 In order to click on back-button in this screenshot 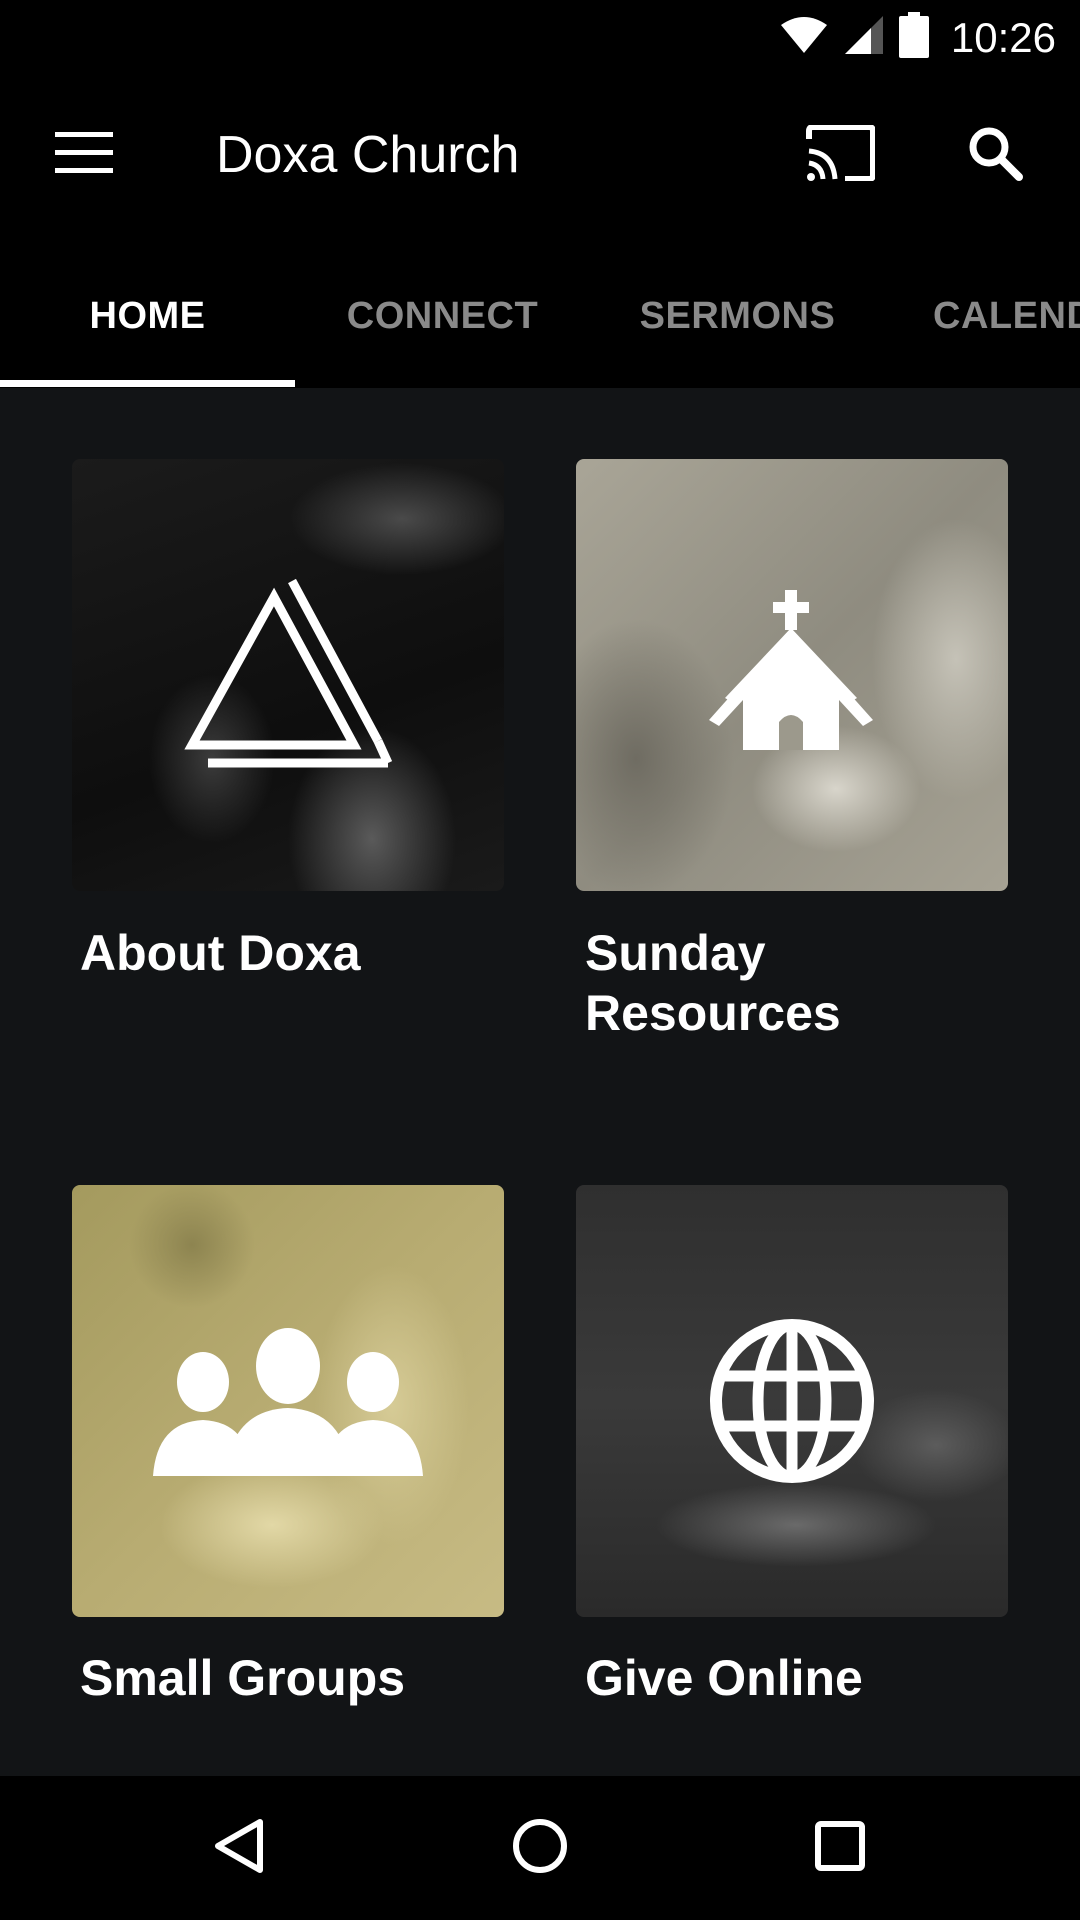, I will do `click(240, 1848)`.